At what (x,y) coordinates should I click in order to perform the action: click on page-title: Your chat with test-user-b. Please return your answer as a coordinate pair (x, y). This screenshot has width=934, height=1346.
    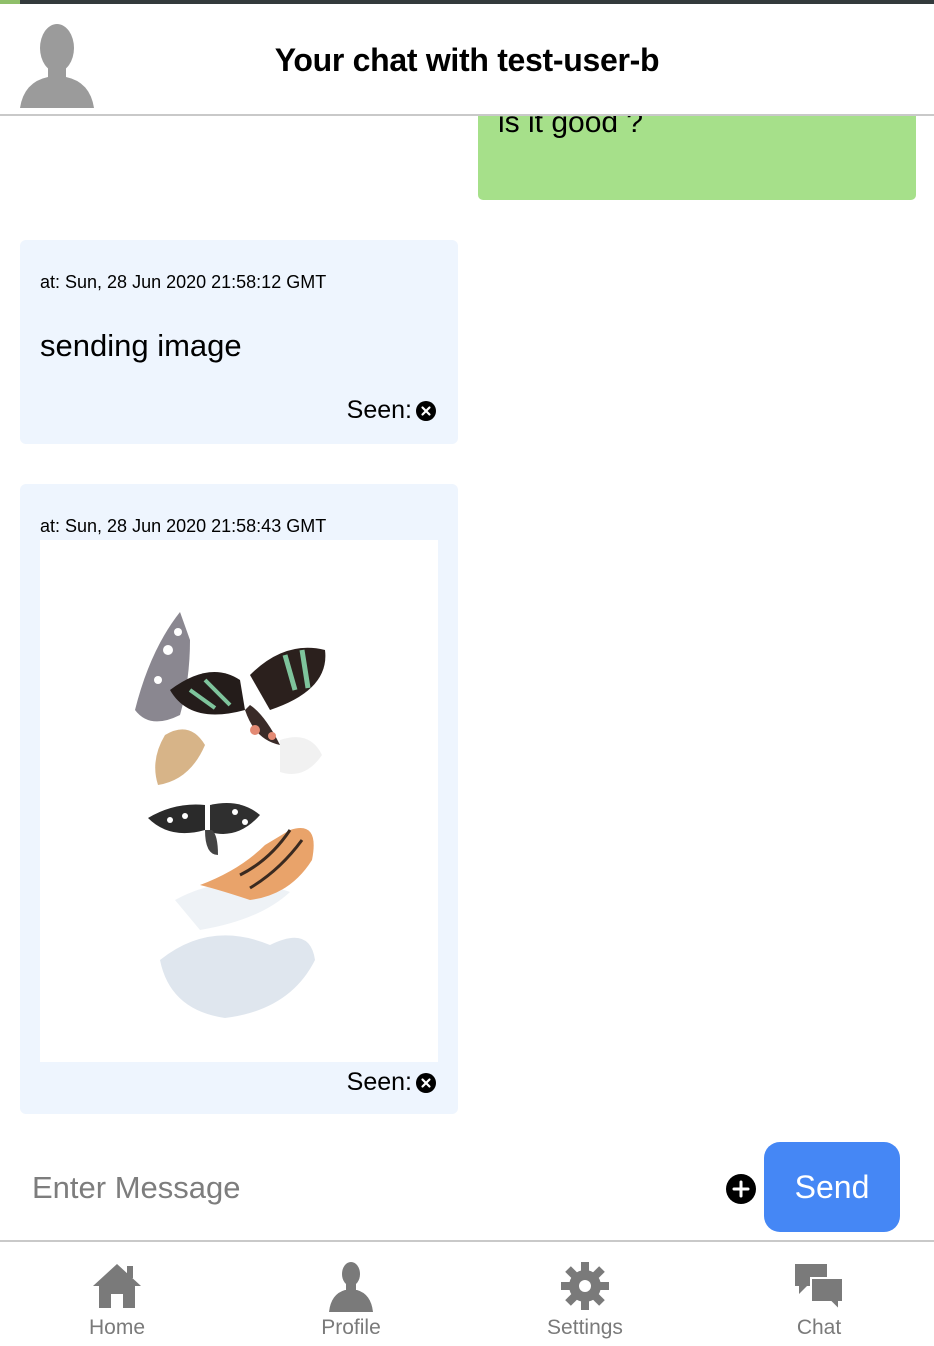
    Looking at the image, I should click on (467, 60).